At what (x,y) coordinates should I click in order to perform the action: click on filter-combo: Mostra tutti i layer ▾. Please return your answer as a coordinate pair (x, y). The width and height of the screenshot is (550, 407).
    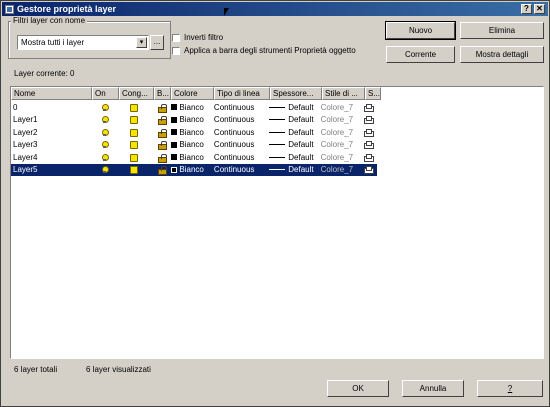
    Looking at the image, I should click on (83, 42).